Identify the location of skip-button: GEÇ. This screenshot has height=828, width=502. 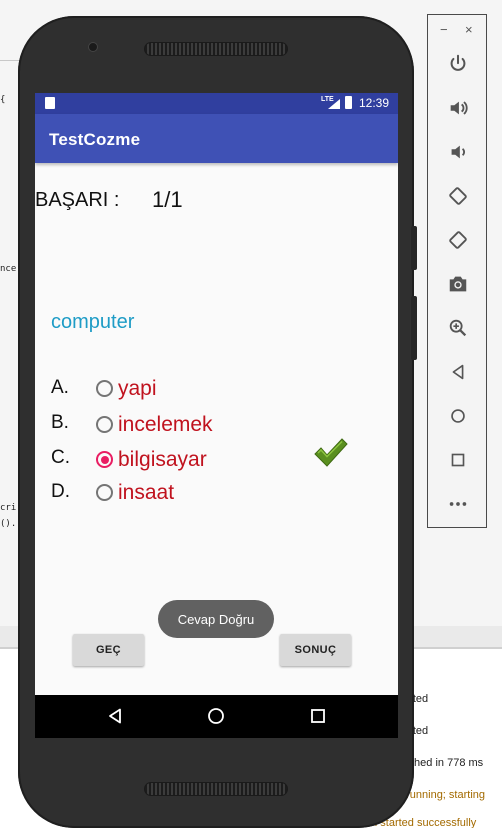
(108, 650).